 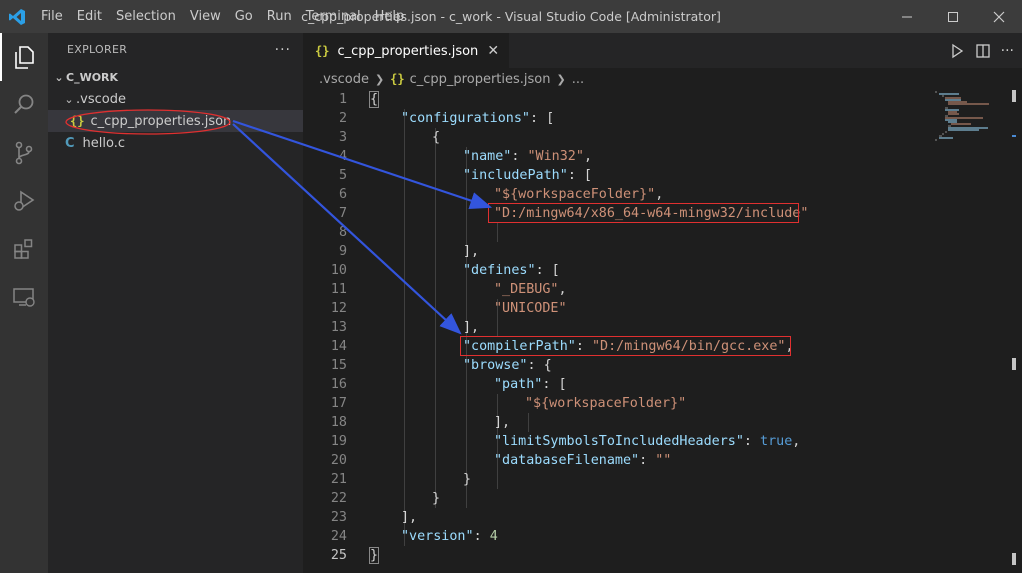 What do you see at coordinates (175, 49) in the screenshot?
I see `explorer-header: EXPLORER ···` at bounding box center [175, 49].